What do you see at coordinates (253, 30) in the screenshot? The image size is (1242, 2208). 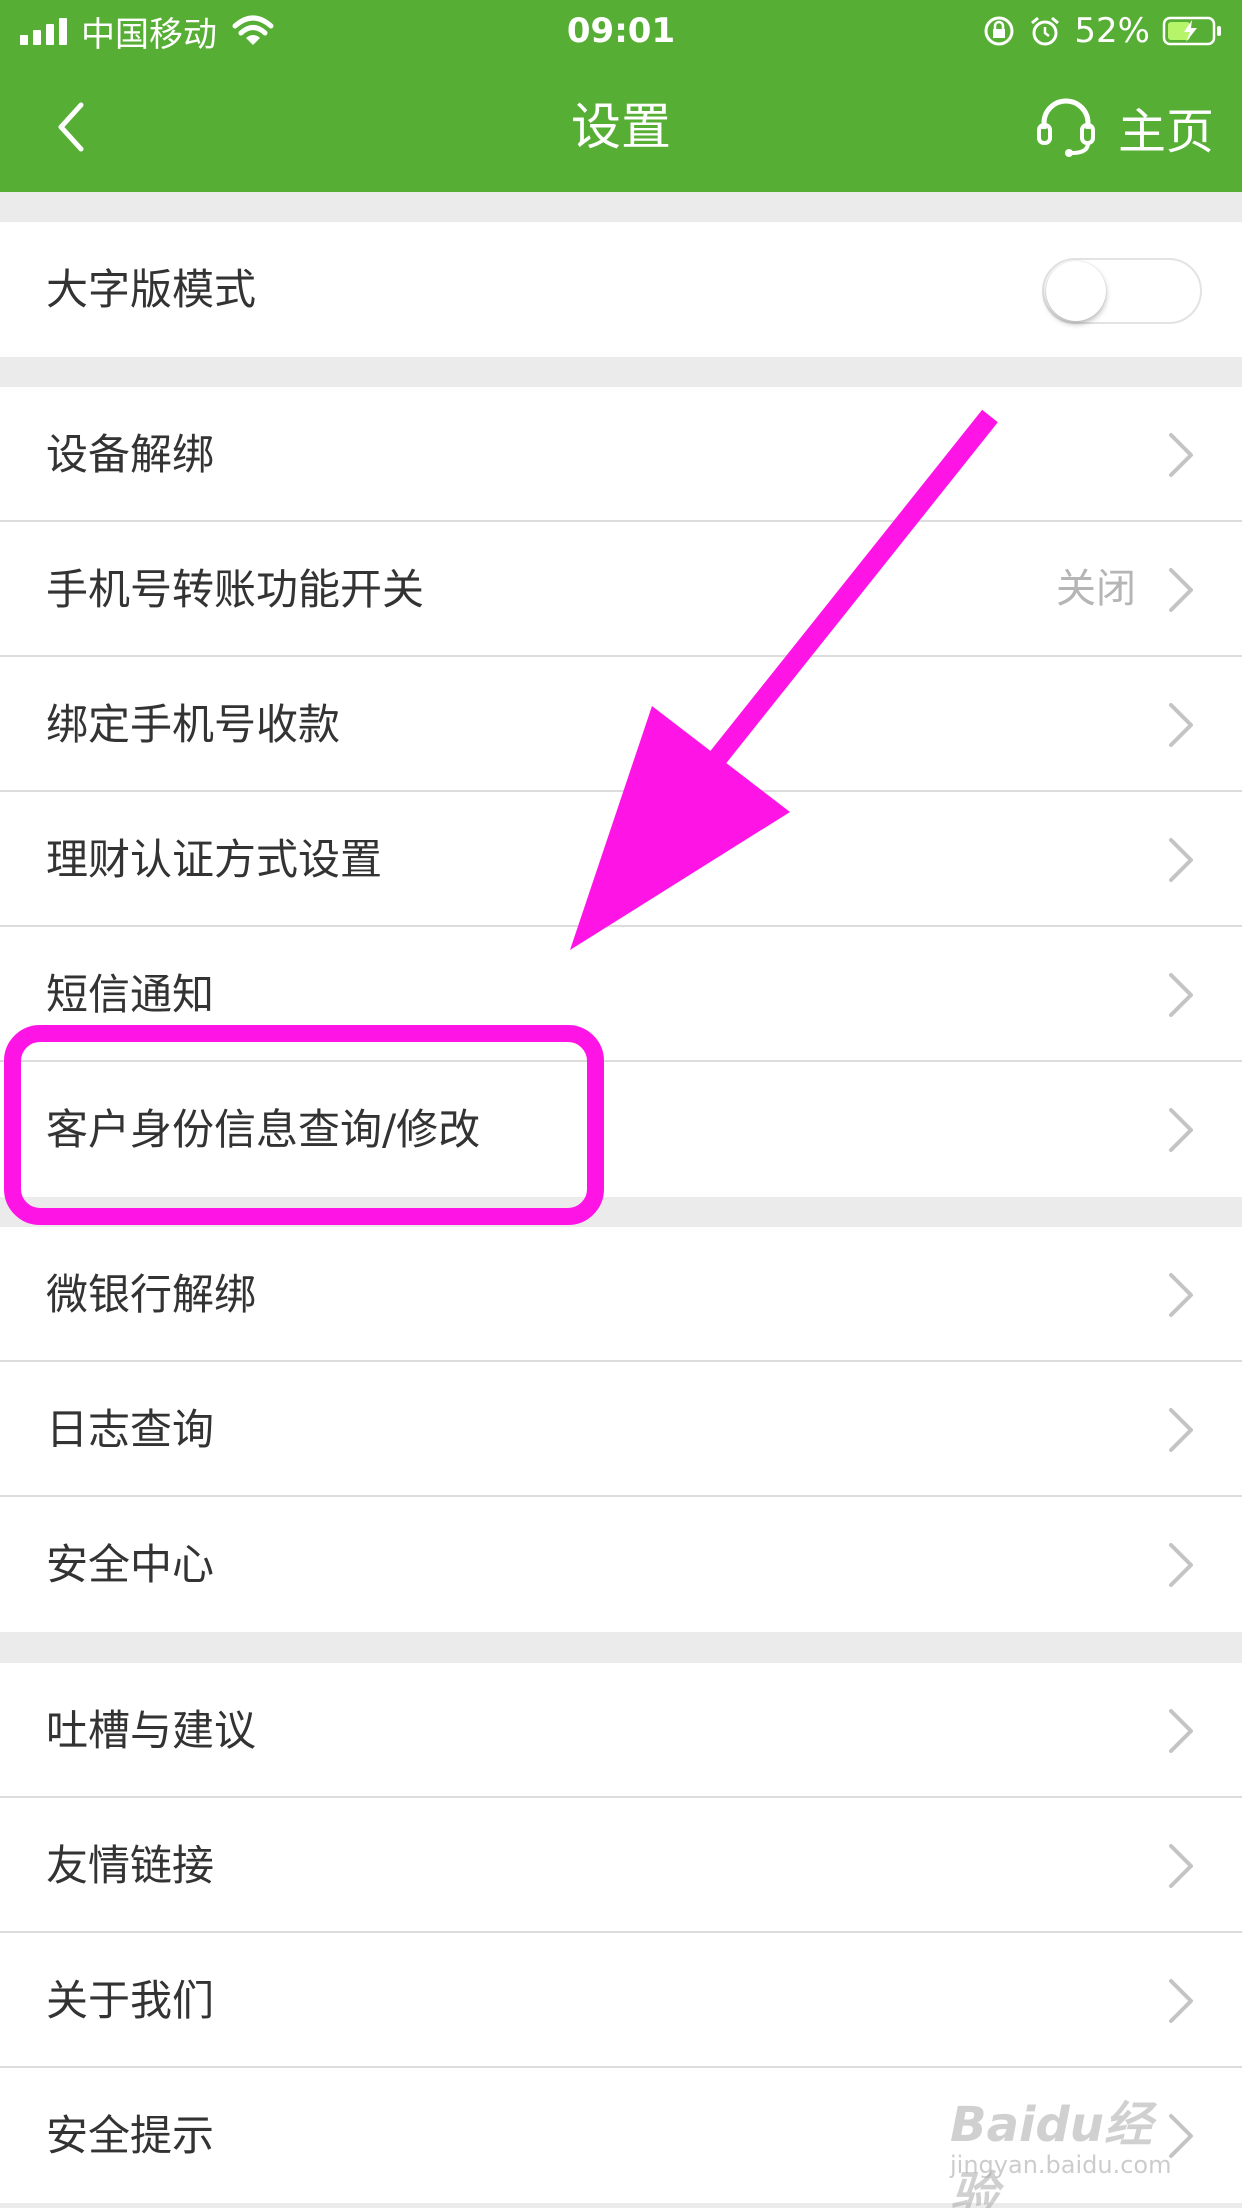 I see `wifi-icon` at bounding box center [253, 30].